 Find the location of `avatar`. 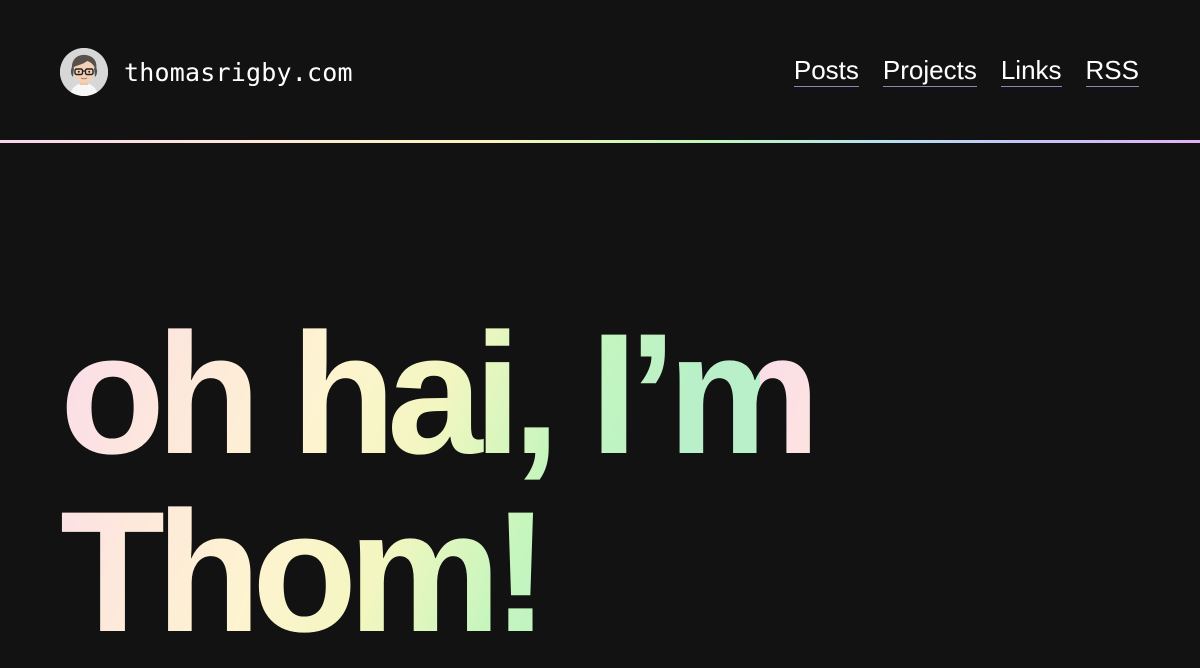

avatar is located at coordinates (84, 72).